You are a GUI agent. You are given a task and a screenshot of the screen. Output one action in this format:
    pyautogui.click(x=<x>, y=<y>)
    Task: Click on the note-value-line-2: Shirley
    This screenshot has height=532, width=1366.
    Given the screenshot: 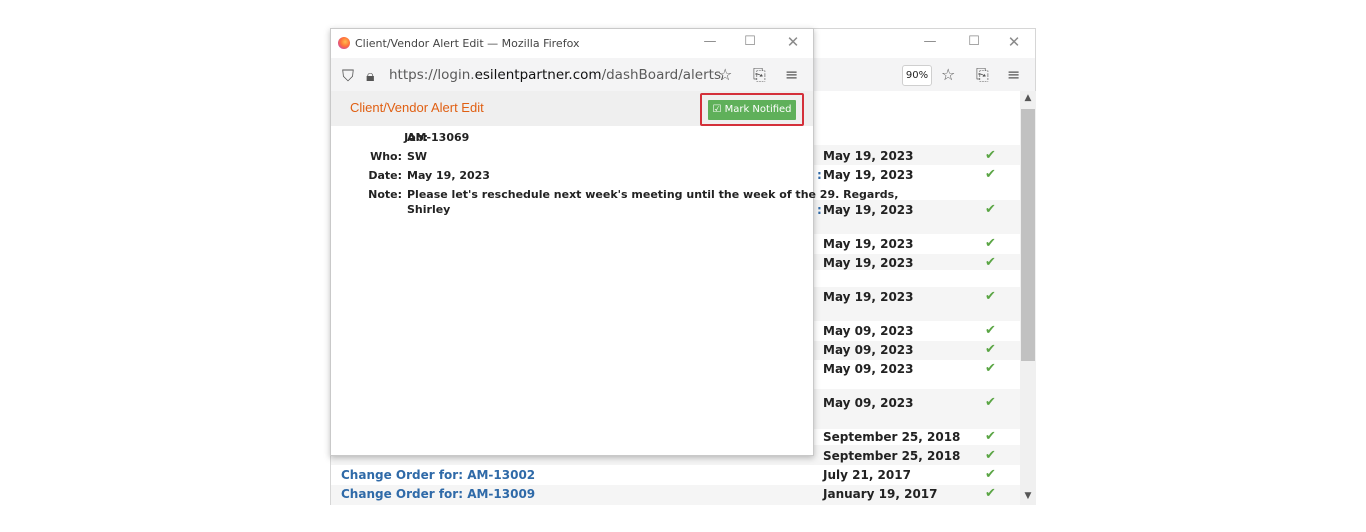 What is the action you would take?
    pyautogui.click(x=429, y=209)
    